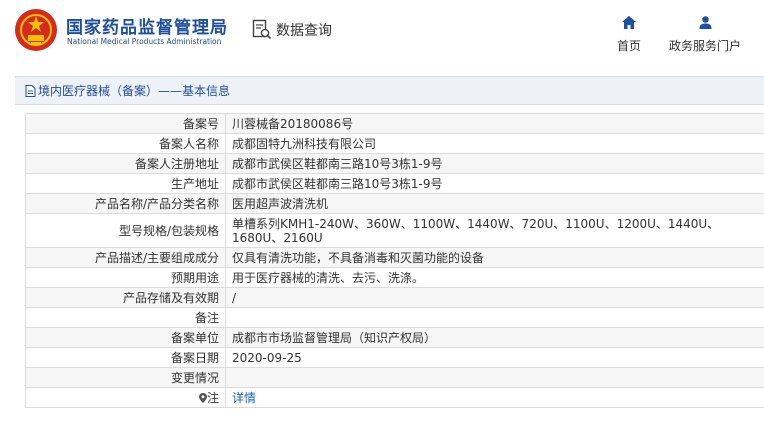 The image size is (764, 433). What do you see at coordinates (36, 30) in the screenshot?
I see `national-emblem-logo` at bounding box center [36, 30].